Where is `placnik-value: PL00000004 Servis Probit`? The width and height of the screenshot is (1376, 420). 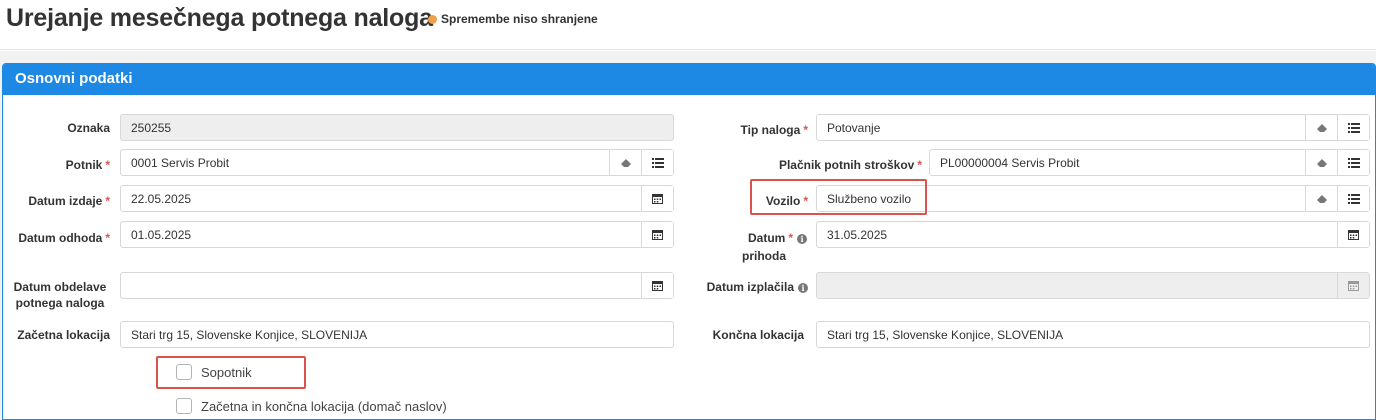 placnik-value: PL00000004 Servis Probit is located at coordinates (1117, 162).